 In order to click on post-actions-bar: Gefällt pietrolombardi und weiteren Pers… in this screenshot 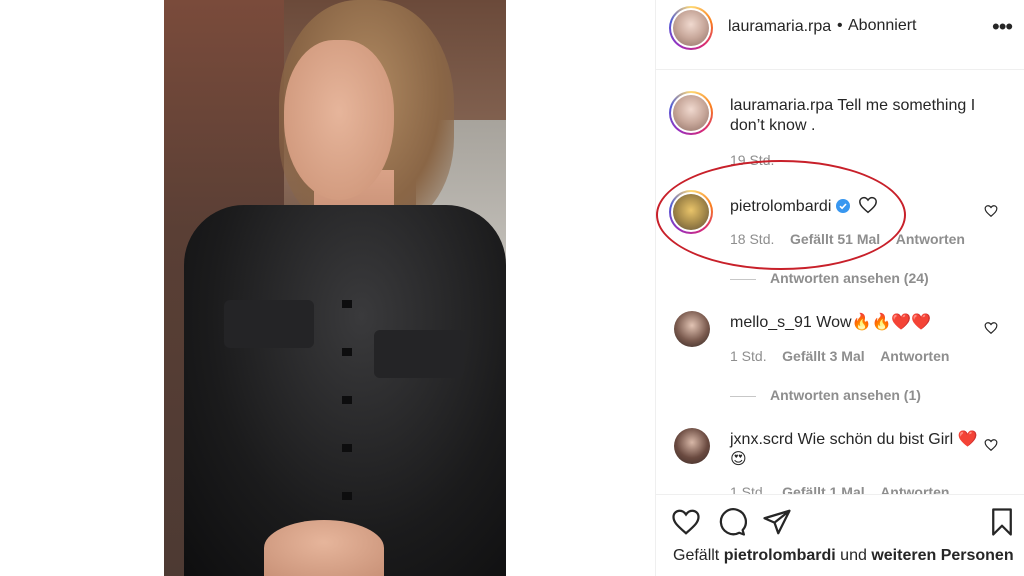, I will do `click(840, 535)`.